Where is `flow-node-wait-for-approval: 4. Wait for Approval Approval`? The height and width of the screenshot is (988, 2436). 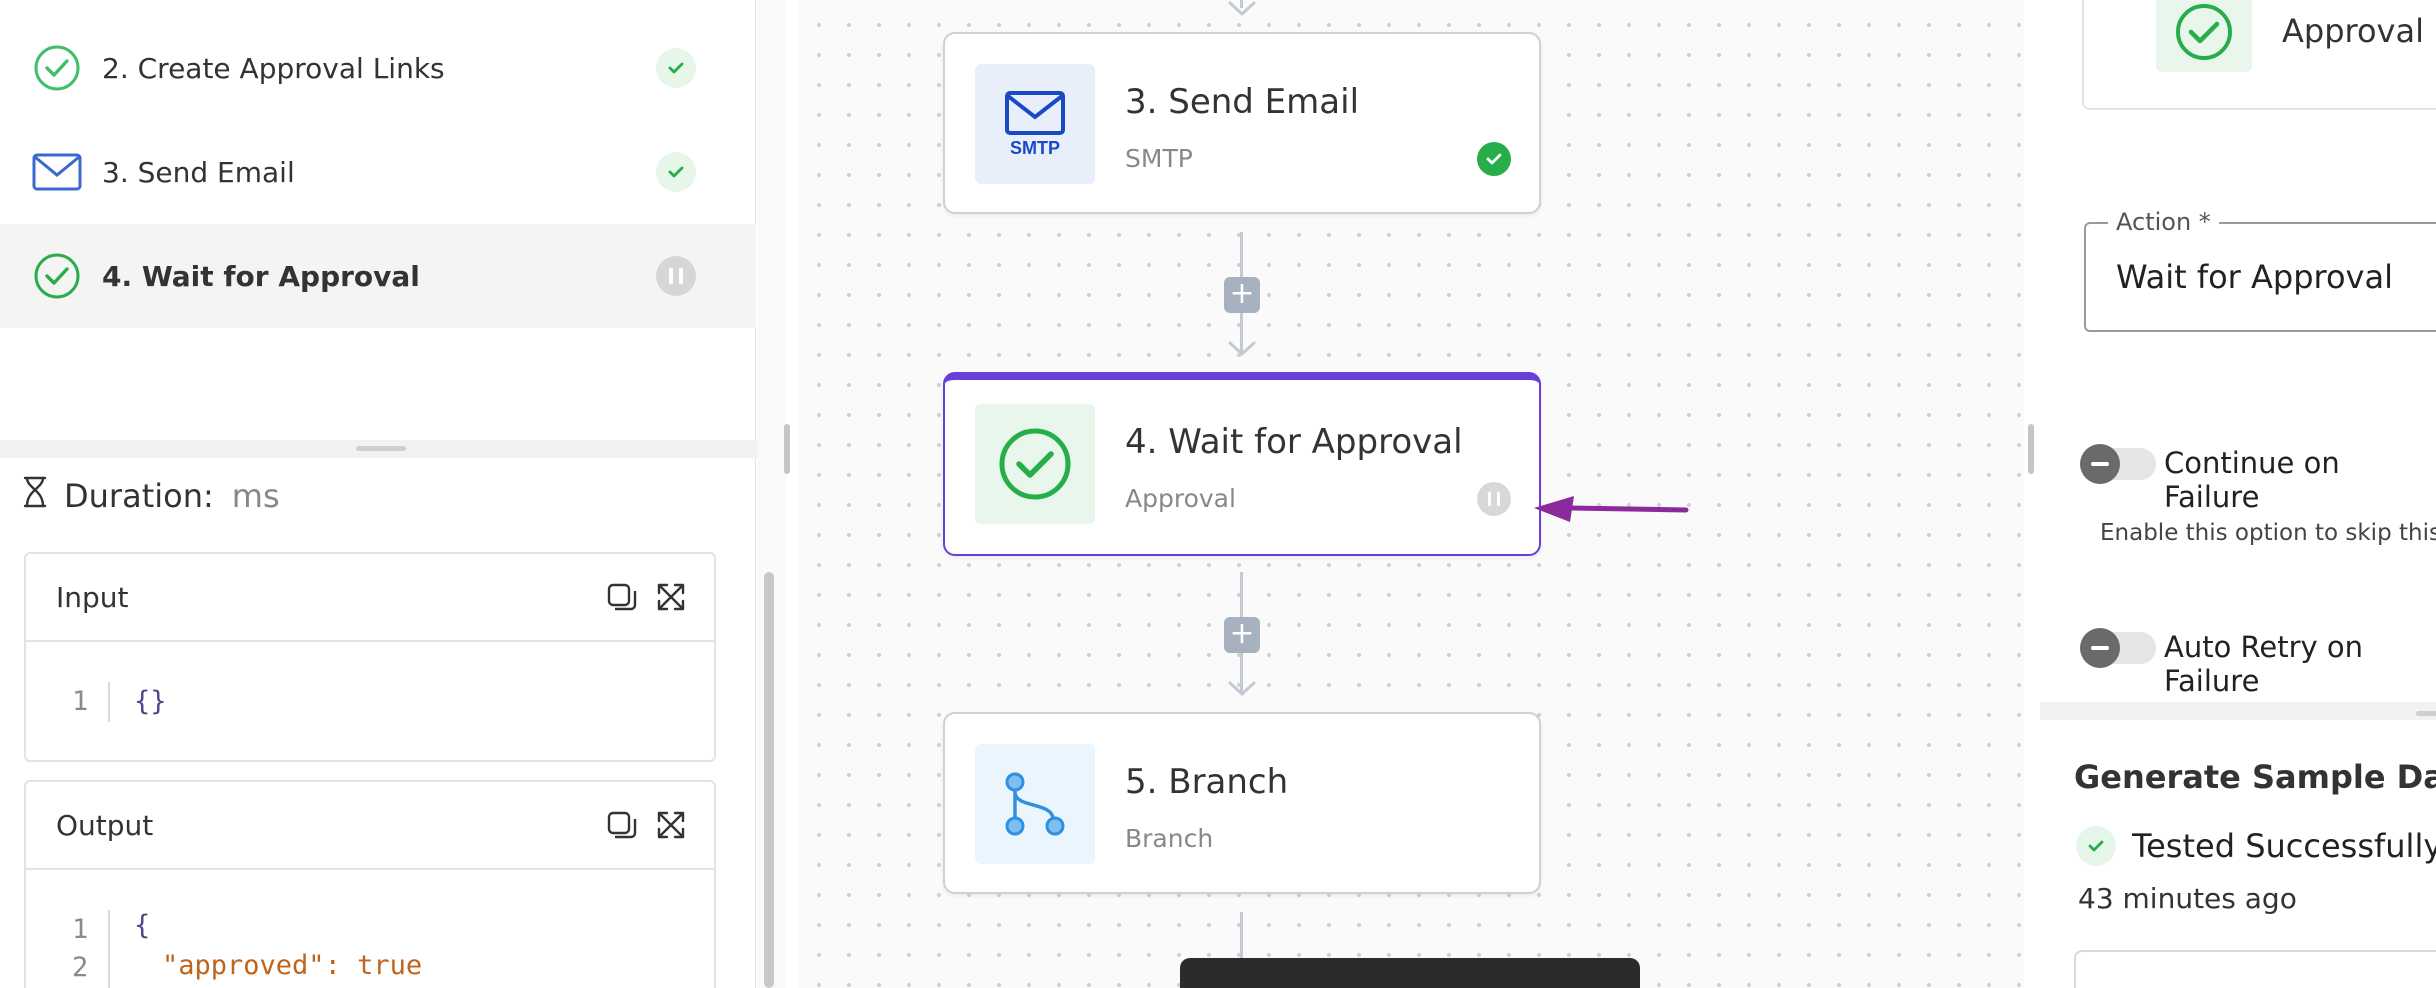
flow-node-wait-for-approval: 4. Wait for Approval Approval is located at coordinates (1242, 464).